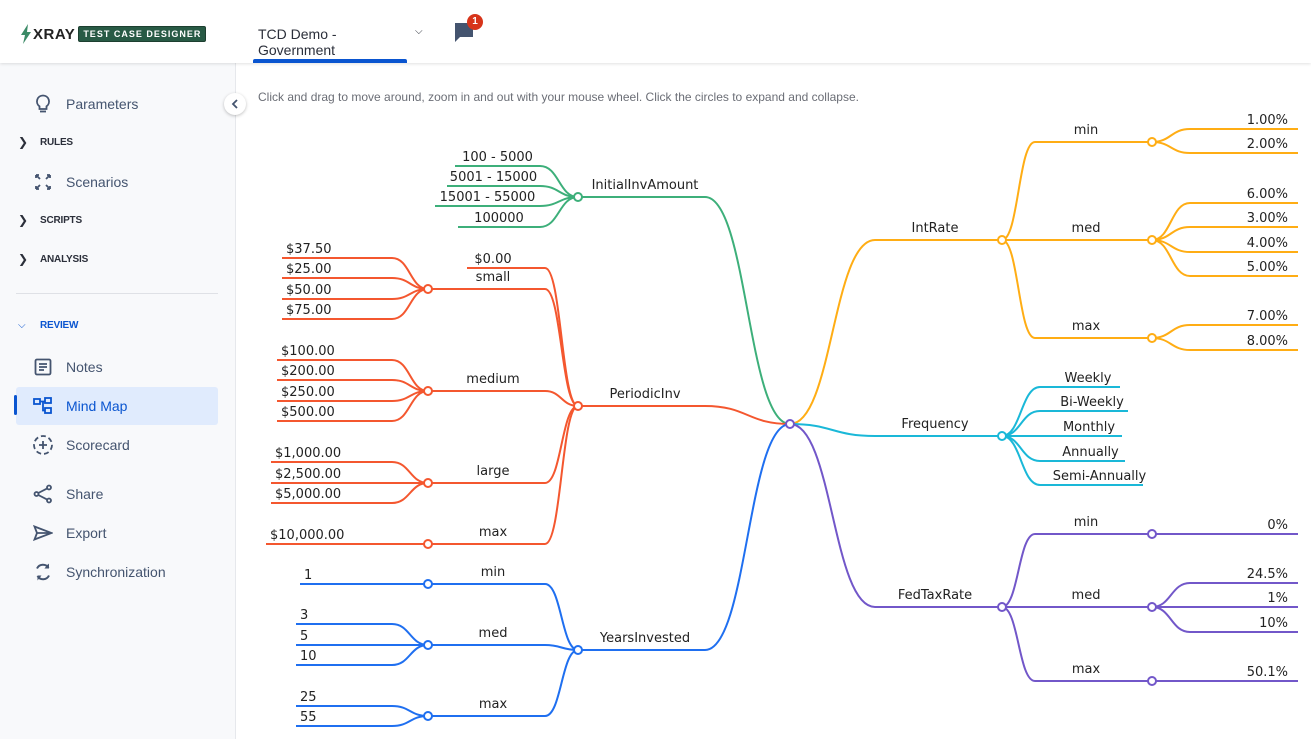  I want to click on chevron-left-icon, so click(234, 104).